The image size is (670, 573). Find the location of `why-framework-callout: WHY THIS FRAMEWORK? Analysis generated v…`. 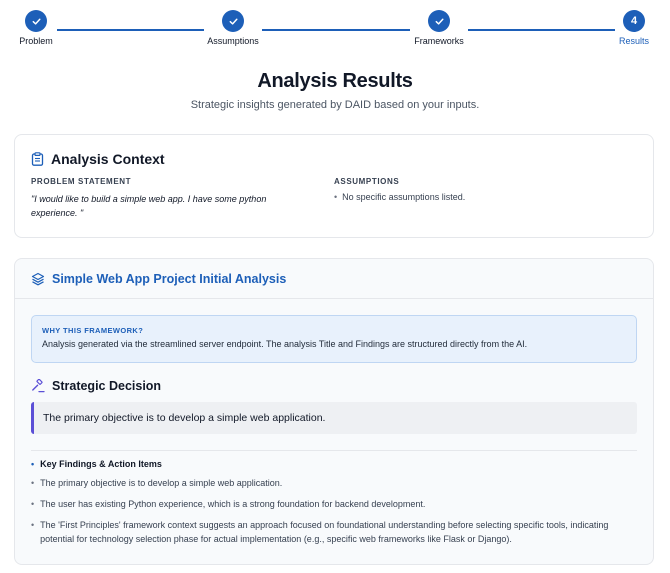

why-framework-callout: WHY THIS FRAMEWORK? Analysis generated v… is located at coordinates (334, 339).